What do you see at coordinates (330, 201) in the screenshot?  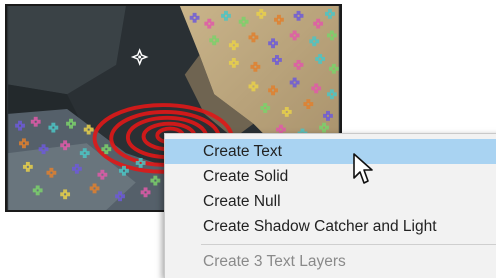 I see `menu-item-create-null: Create Null` at bounding box center [330, 201].